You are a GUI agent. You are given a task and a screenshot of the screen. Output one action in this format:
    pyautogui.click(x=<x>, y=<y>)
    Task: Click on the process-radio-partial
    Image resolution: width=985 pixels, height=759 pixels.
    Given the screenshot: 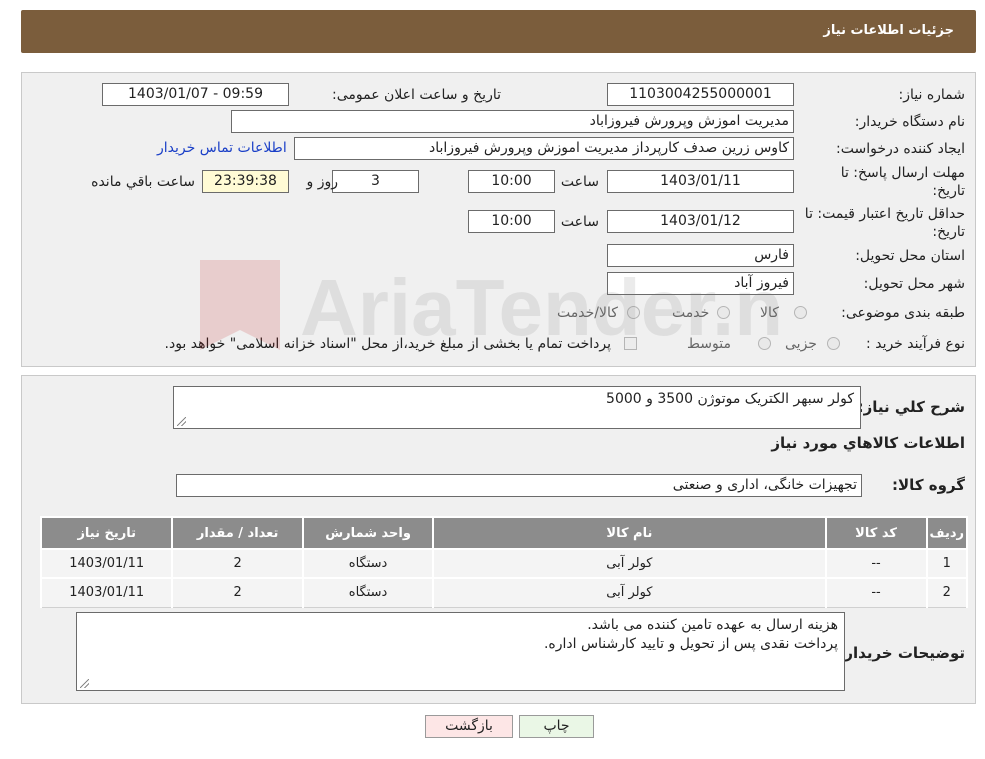 What is the action you would take?
    pyautogui.click(x=833, y=343)
    